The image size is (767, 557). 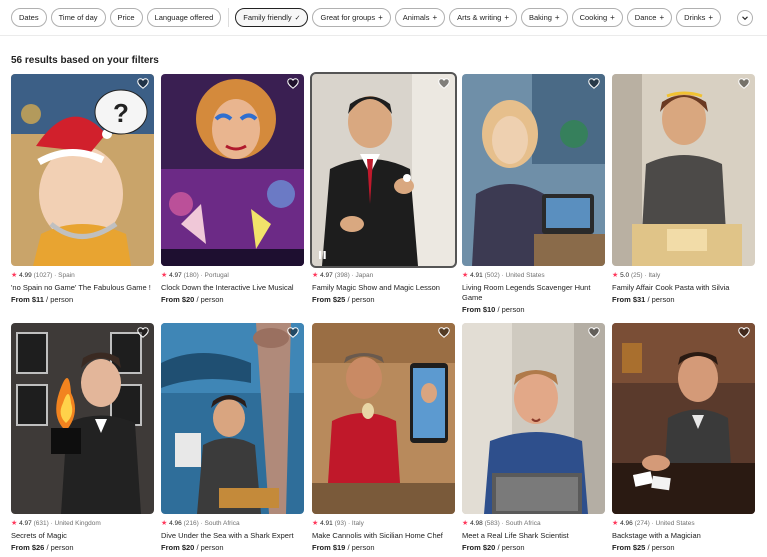 I want to click on listing-title: Clock Down the Interactive Live Musical, so click(x=232, y=288).